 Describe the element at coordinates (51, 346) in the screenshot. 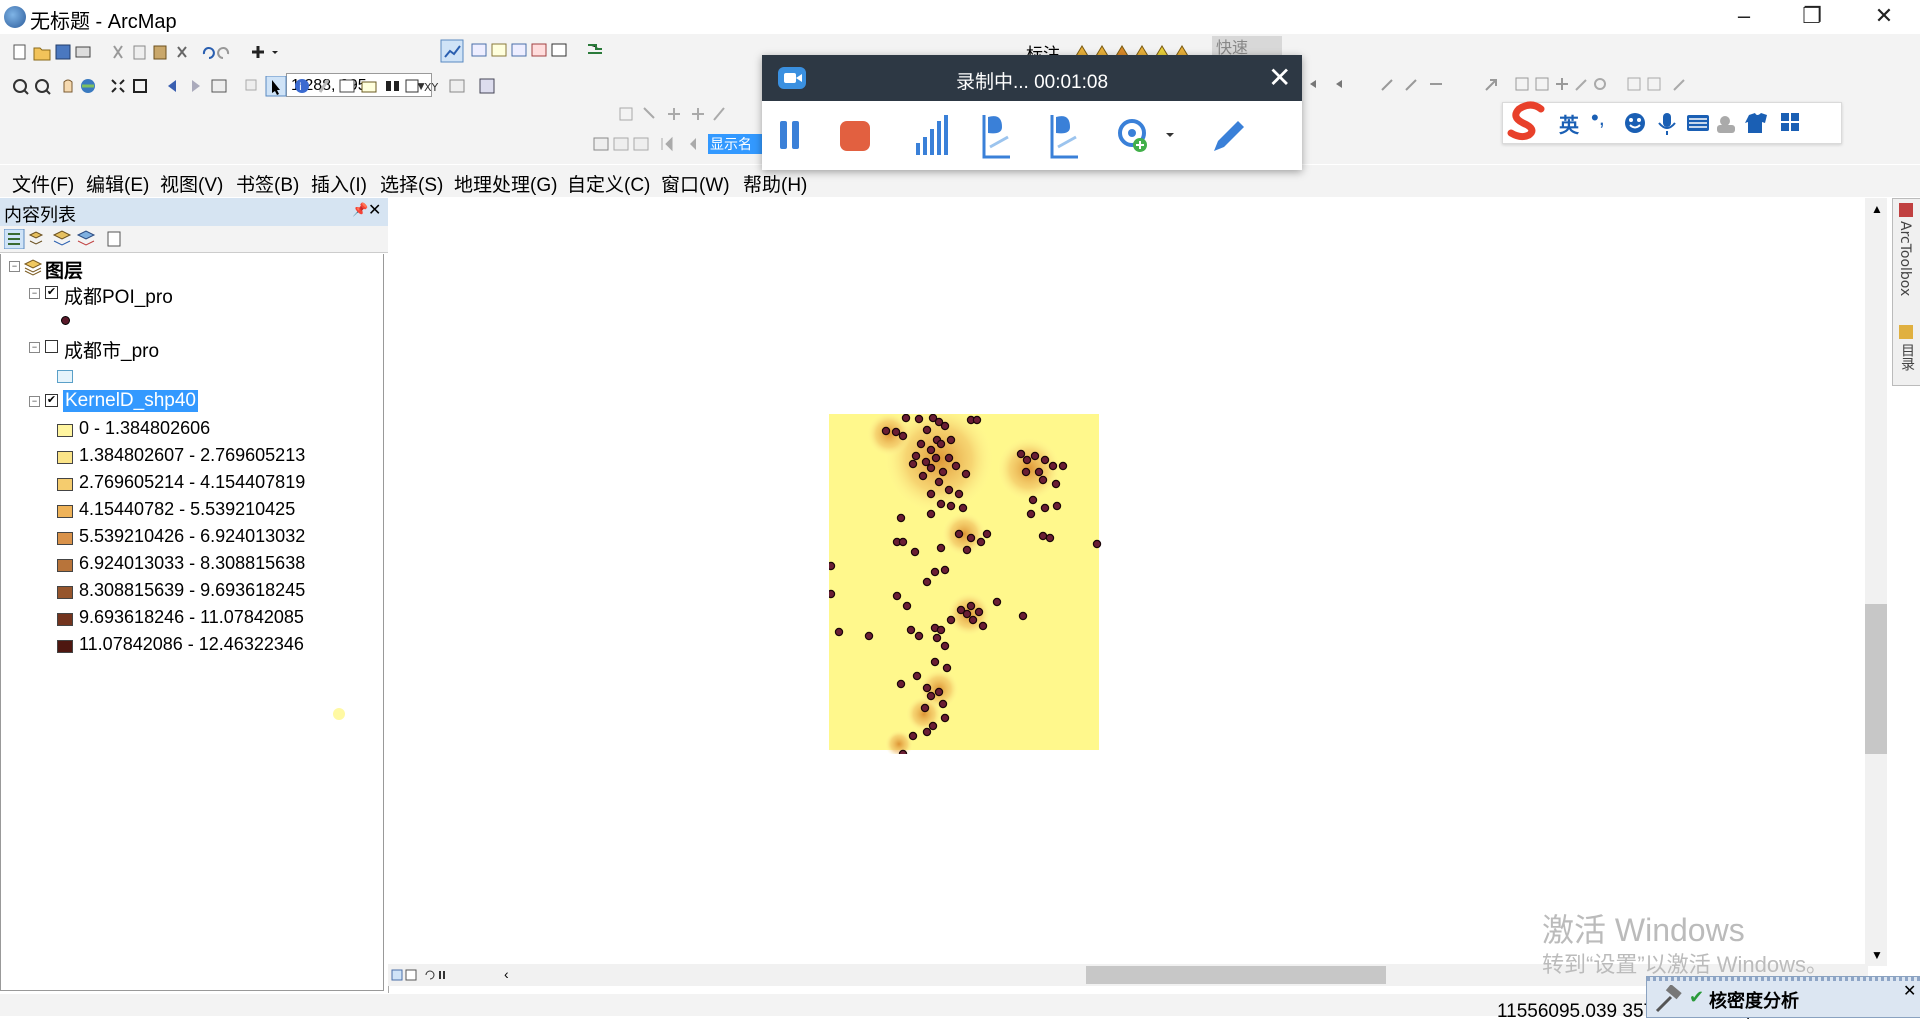

I see `layer-visibility-checkbox-city` at that location.